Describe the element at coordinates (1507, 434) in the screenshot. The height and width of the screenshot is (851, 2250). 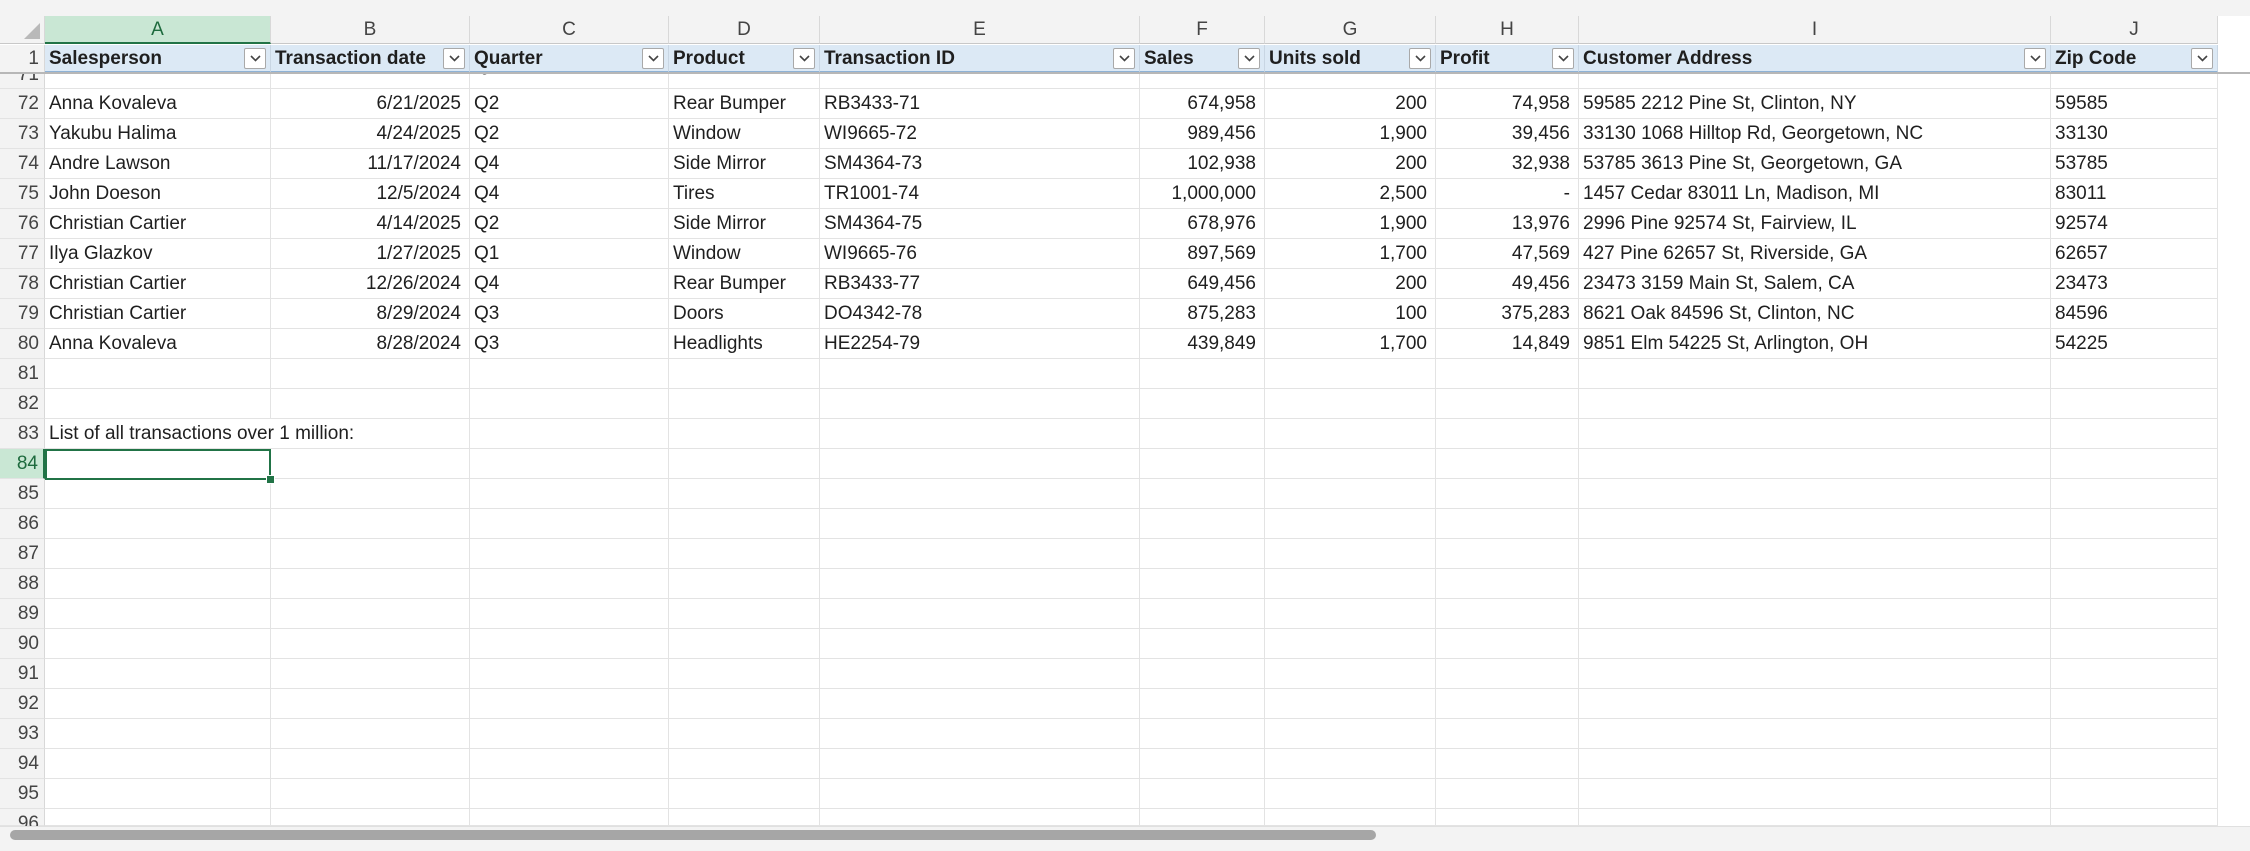
I see `cell-h83` at that location.